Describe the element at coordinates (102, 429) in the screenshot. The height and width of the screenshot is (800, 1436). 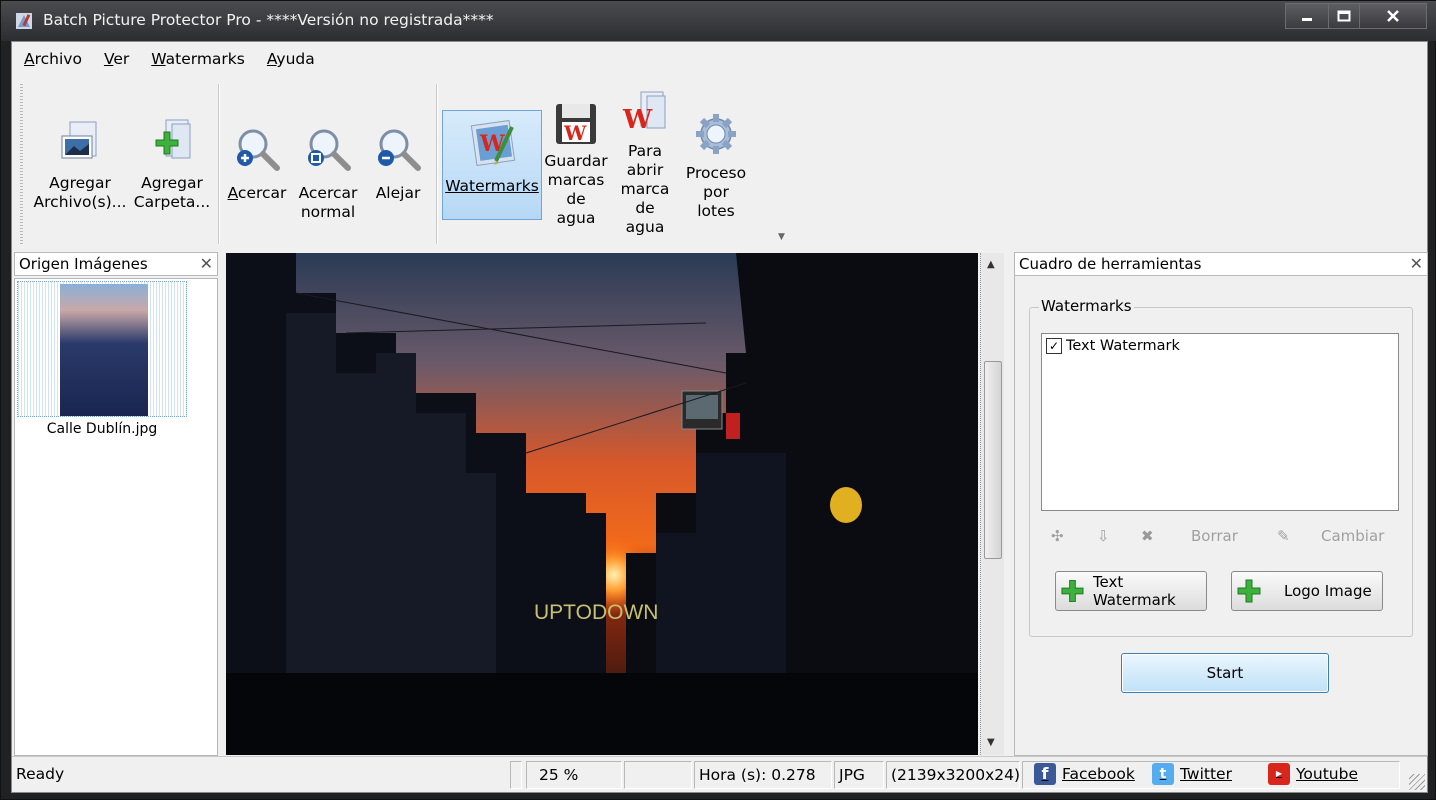
I see `thumbnail-filename: Calle Dublín.jpg` at that location.